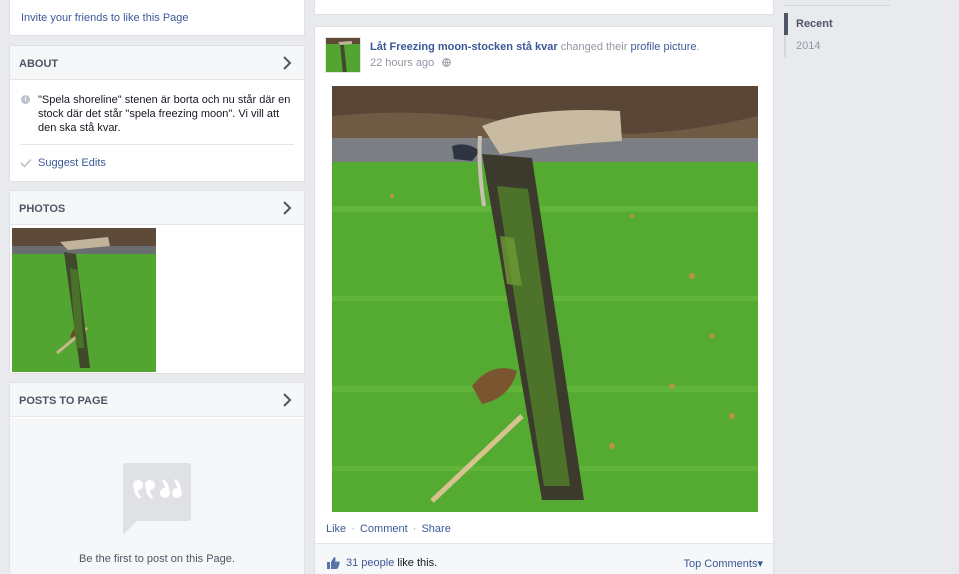  I want to click on story-punctuation: ., so click(698, 47).